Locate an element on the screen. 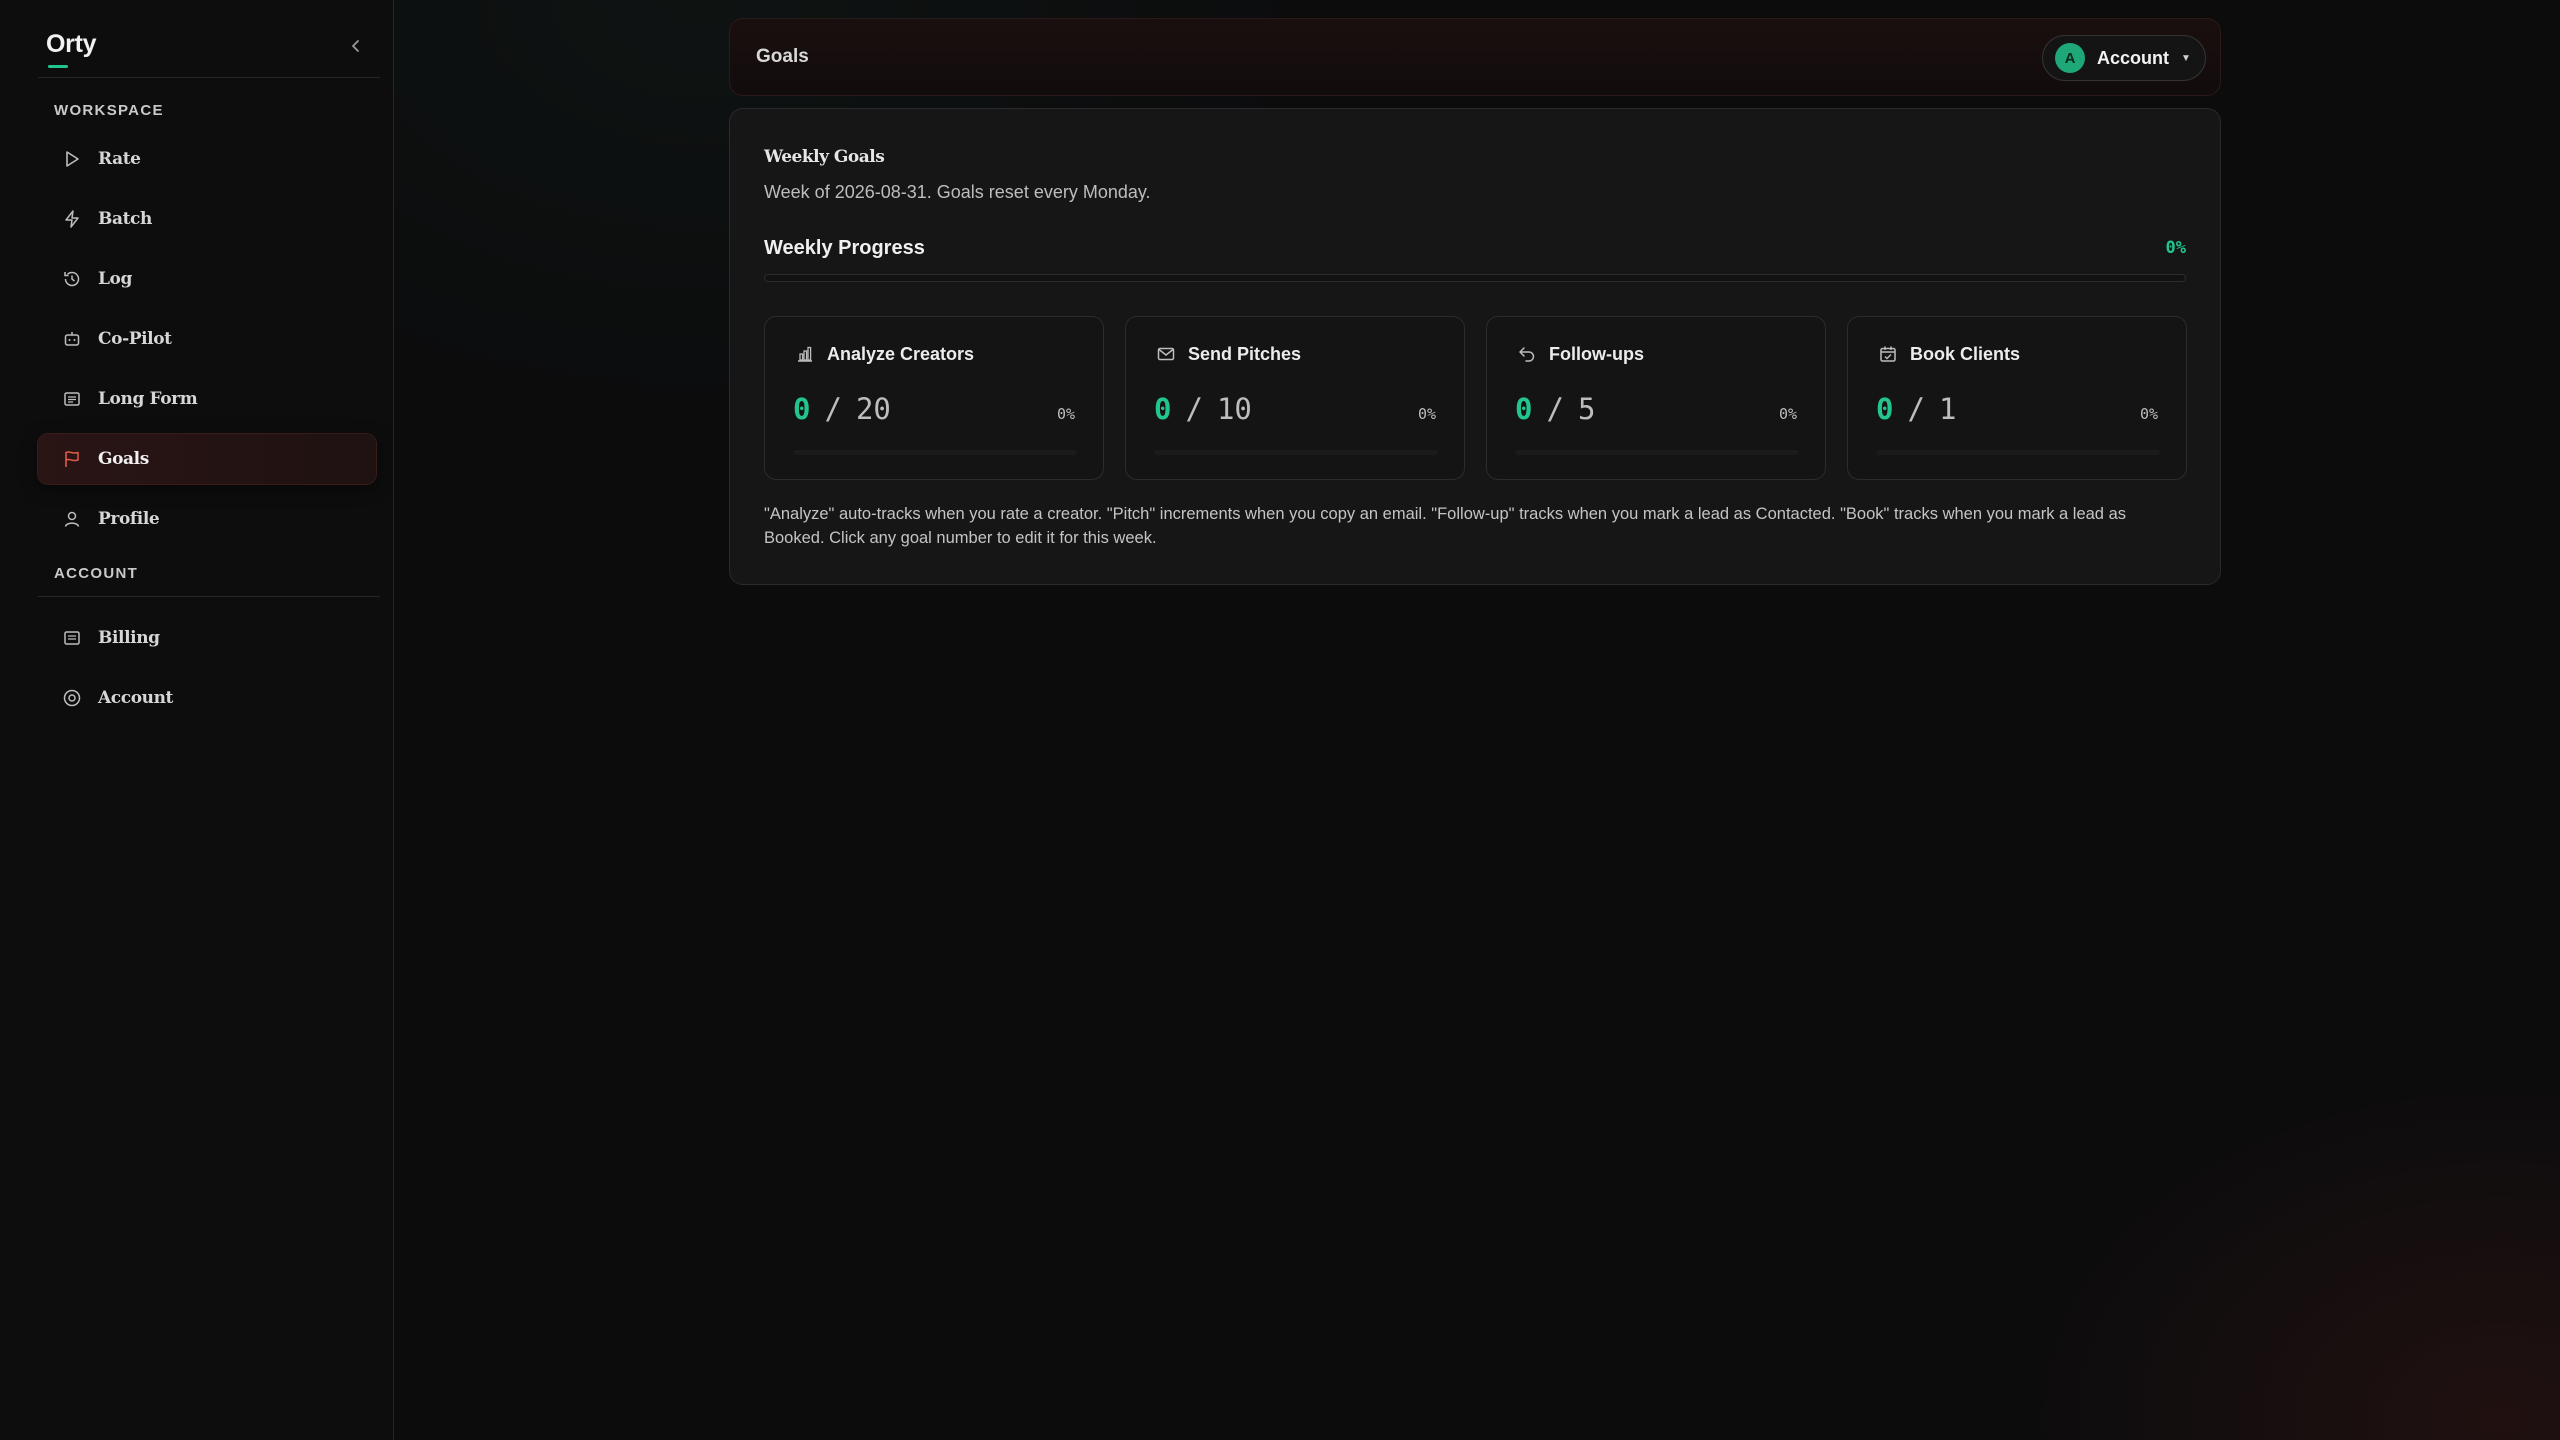 The image size is (2560, 1440). goal-count: 0 / 20 is located at coordinates (842, 409).